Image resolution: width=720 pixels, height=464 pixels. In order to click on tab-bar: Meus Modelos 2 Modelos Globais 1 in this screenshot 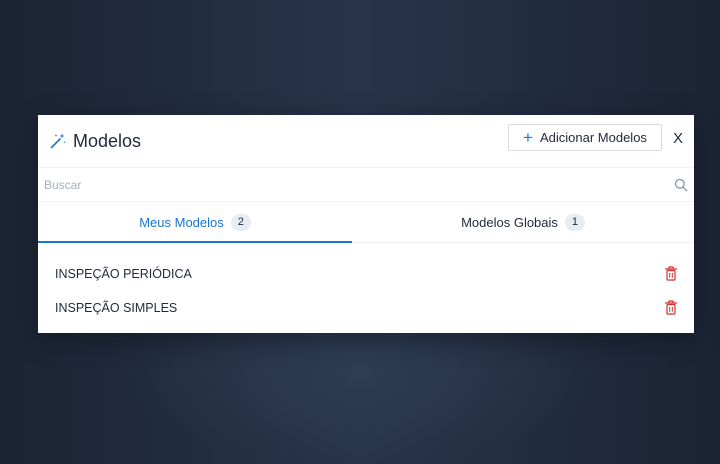, I will do `click(366, 222)`.